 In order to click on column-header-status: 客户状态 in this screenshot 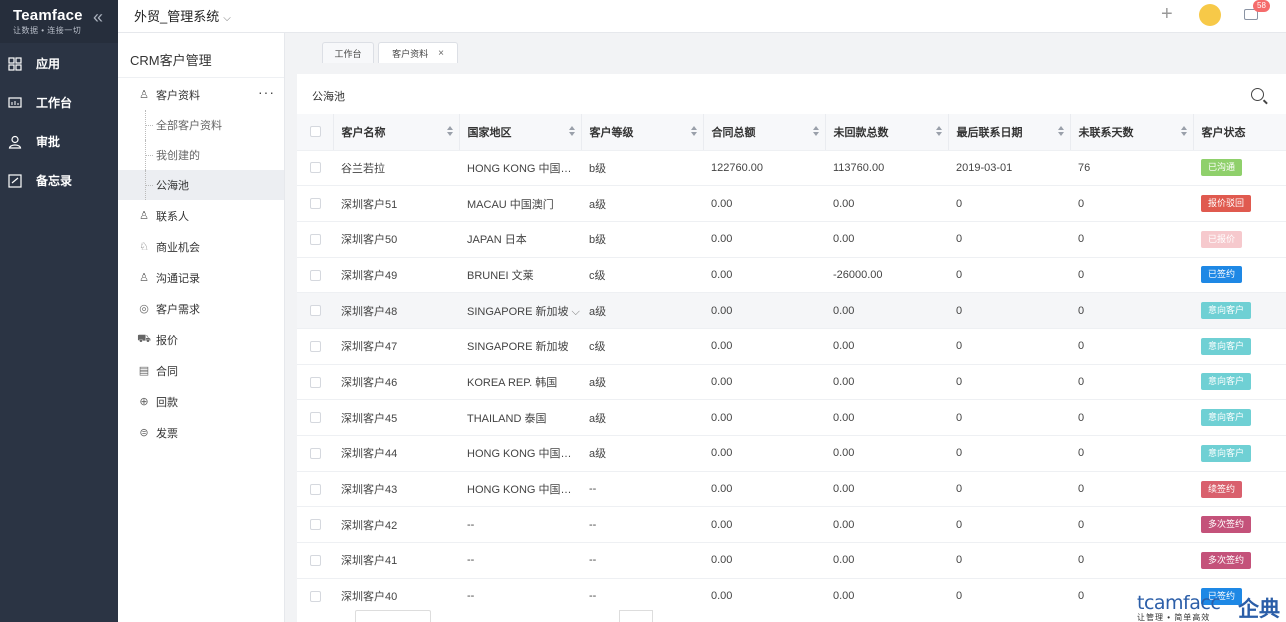, I will do `click(1239, 132)`.